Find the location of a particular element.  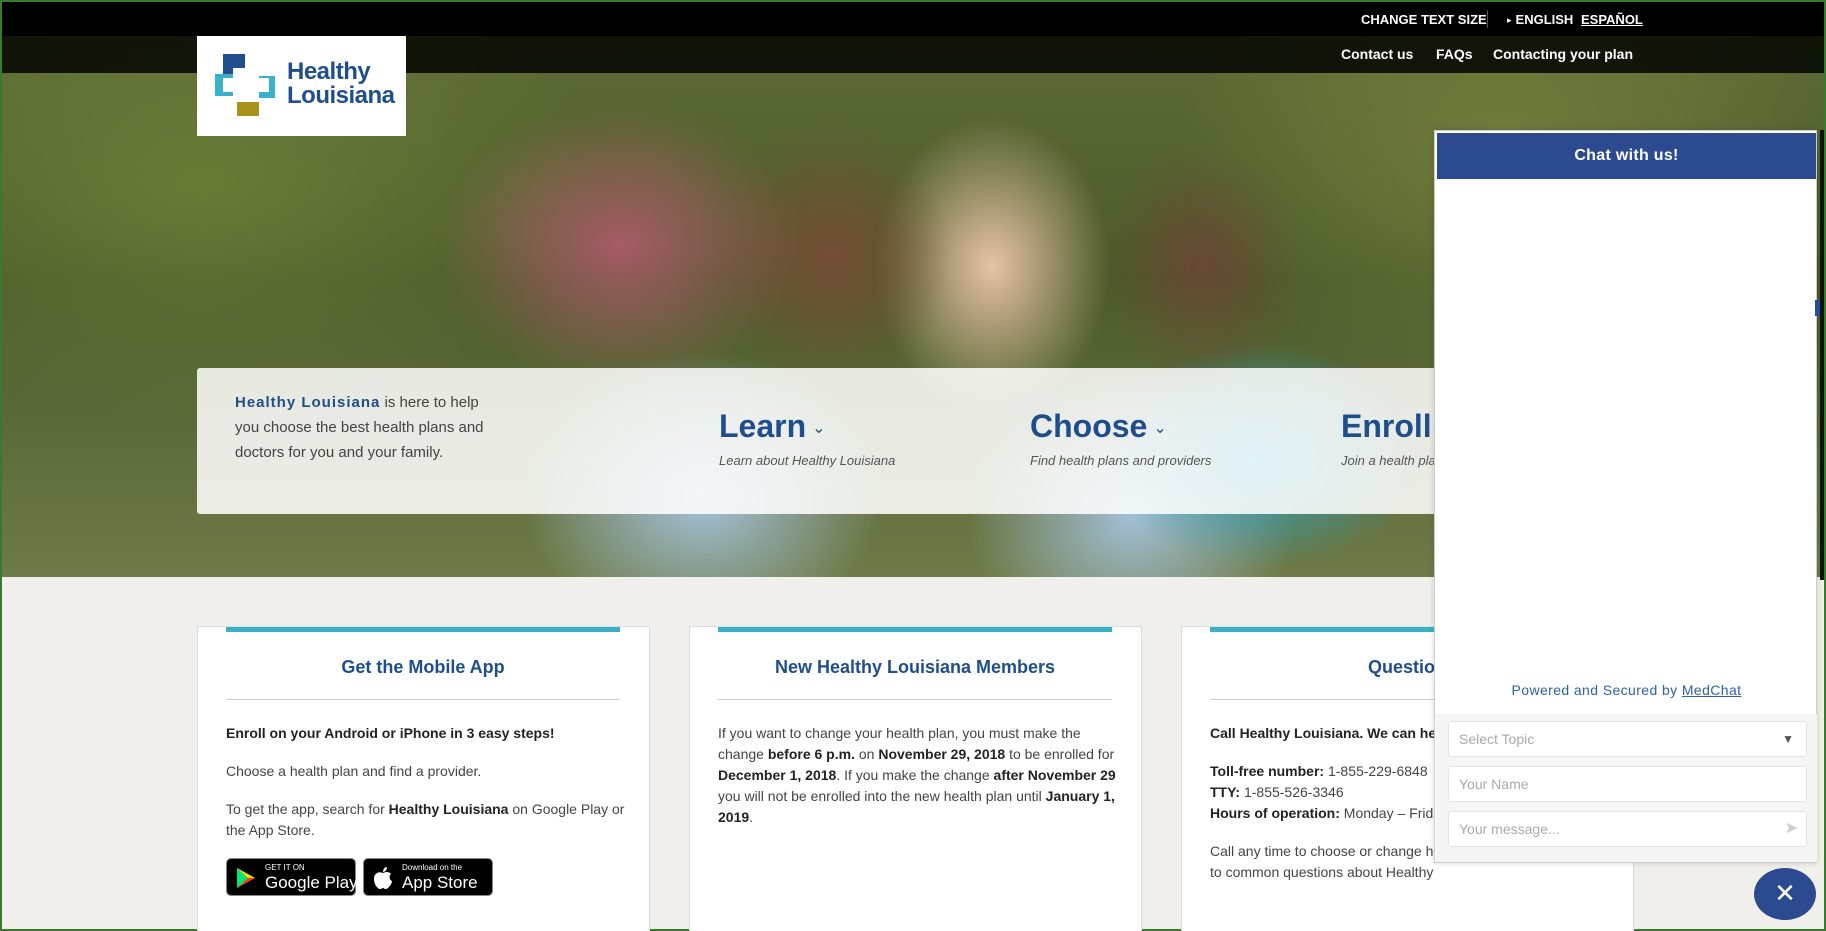

chat-header: Chat with us! is located at coordinates (1626, 156).